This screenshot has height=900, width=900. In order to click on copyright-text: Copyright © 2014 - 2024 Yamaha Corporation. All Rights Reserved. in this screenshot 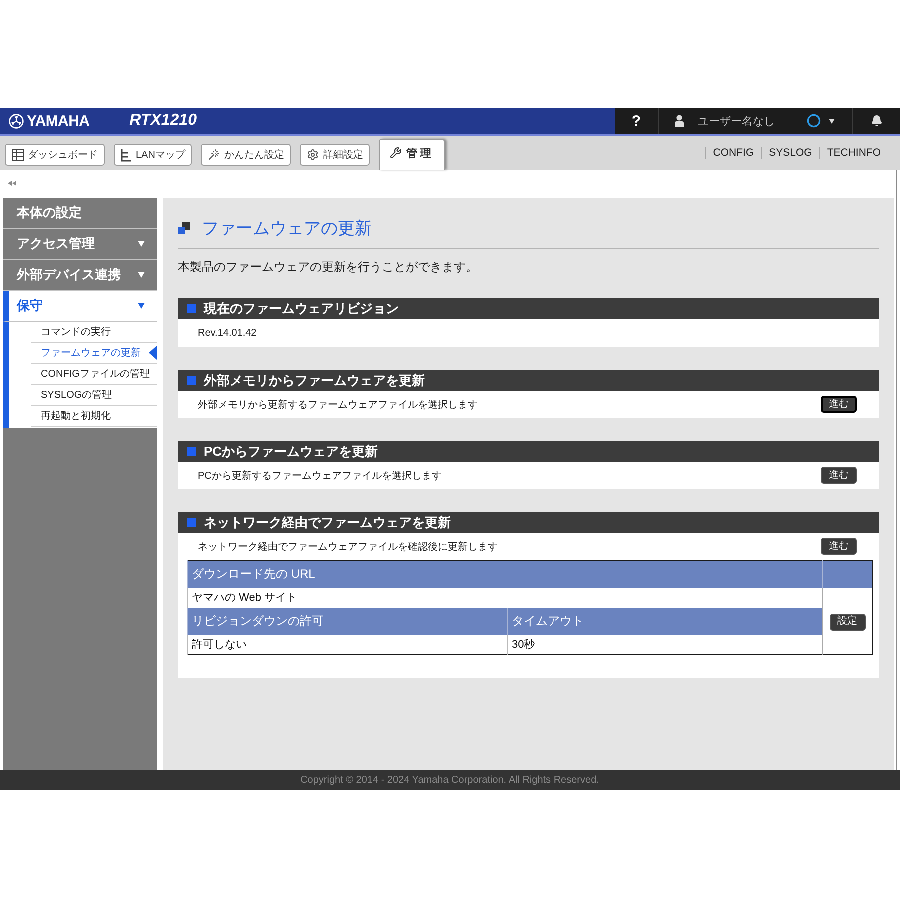, I will do `click(450, 780)`.